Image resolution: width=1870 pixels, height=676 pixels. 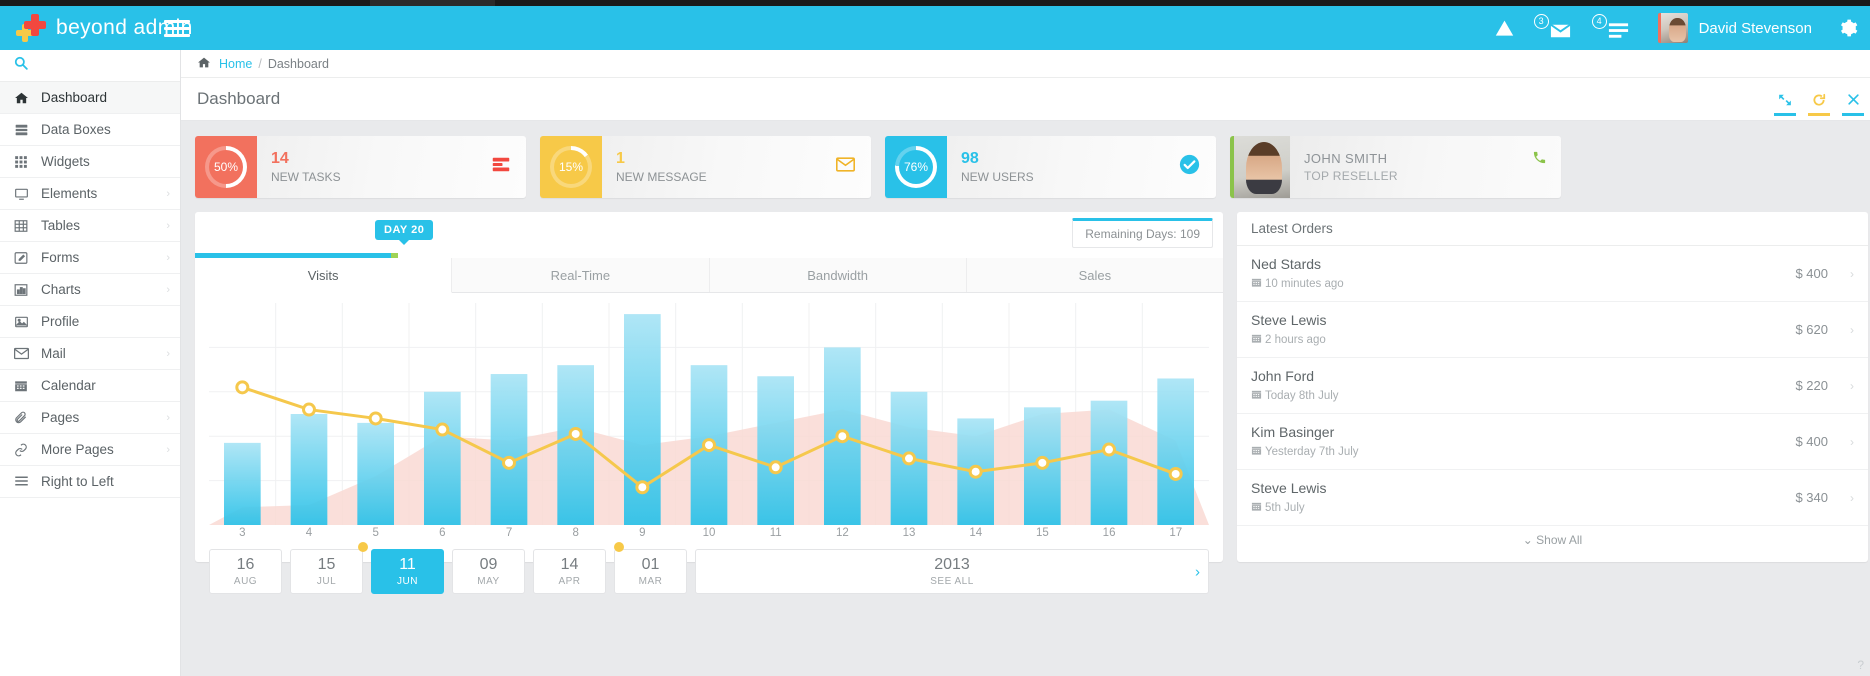 What do you see at coordinates (1109, 533) in the screenshot?
I see `x-axis-label: 16` at bounding box center [1109, 533].